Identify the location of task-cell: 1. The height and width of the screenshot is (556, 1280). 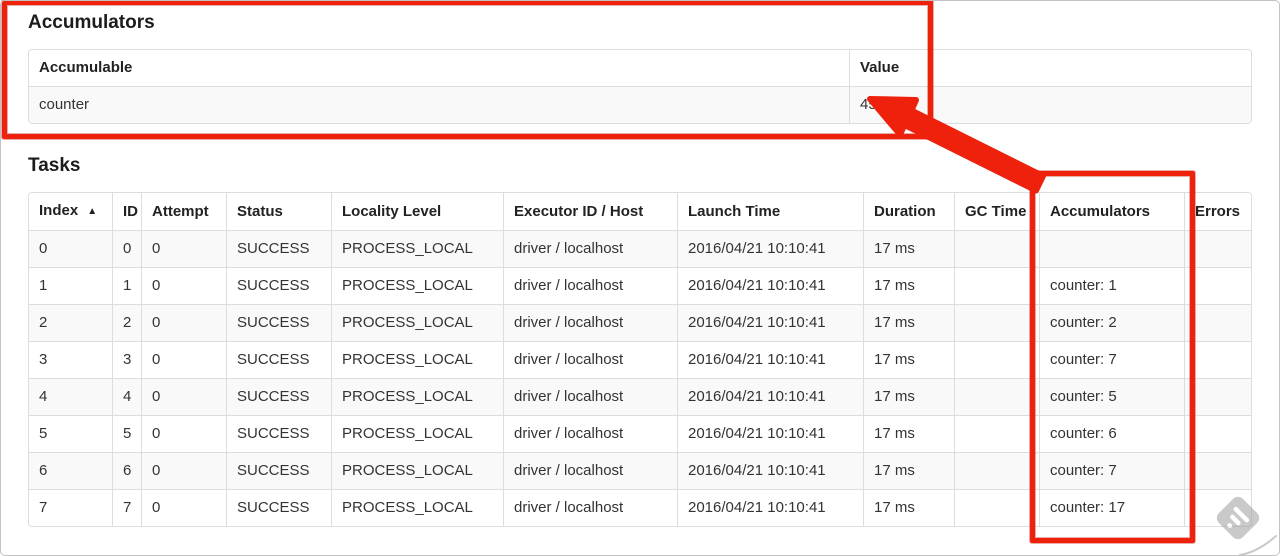
(70, 285).